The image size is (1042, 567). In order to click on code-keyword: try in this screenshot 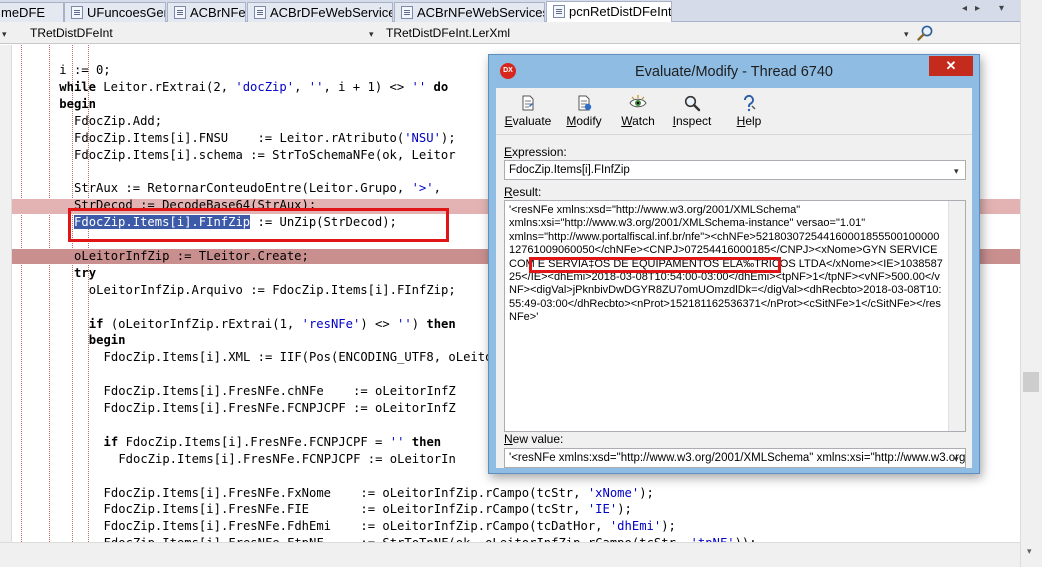, I will do `click(85, 272)`.